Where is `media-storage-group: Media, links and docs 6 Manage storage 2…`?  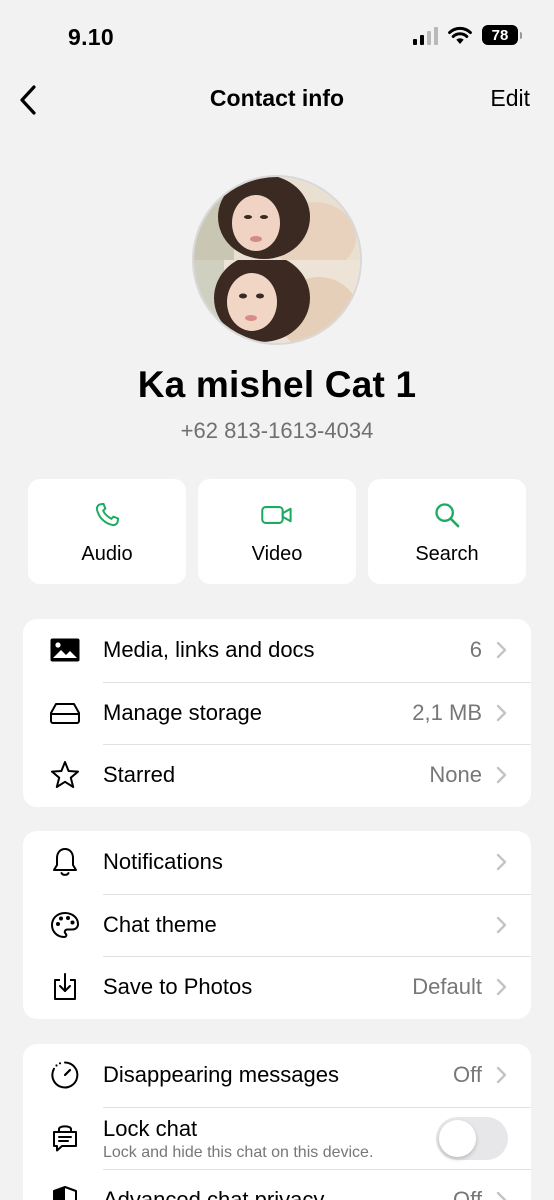 media-storage-group: Media, links and docs 6 Manage storage 2… is located at coordinates (277, 713).